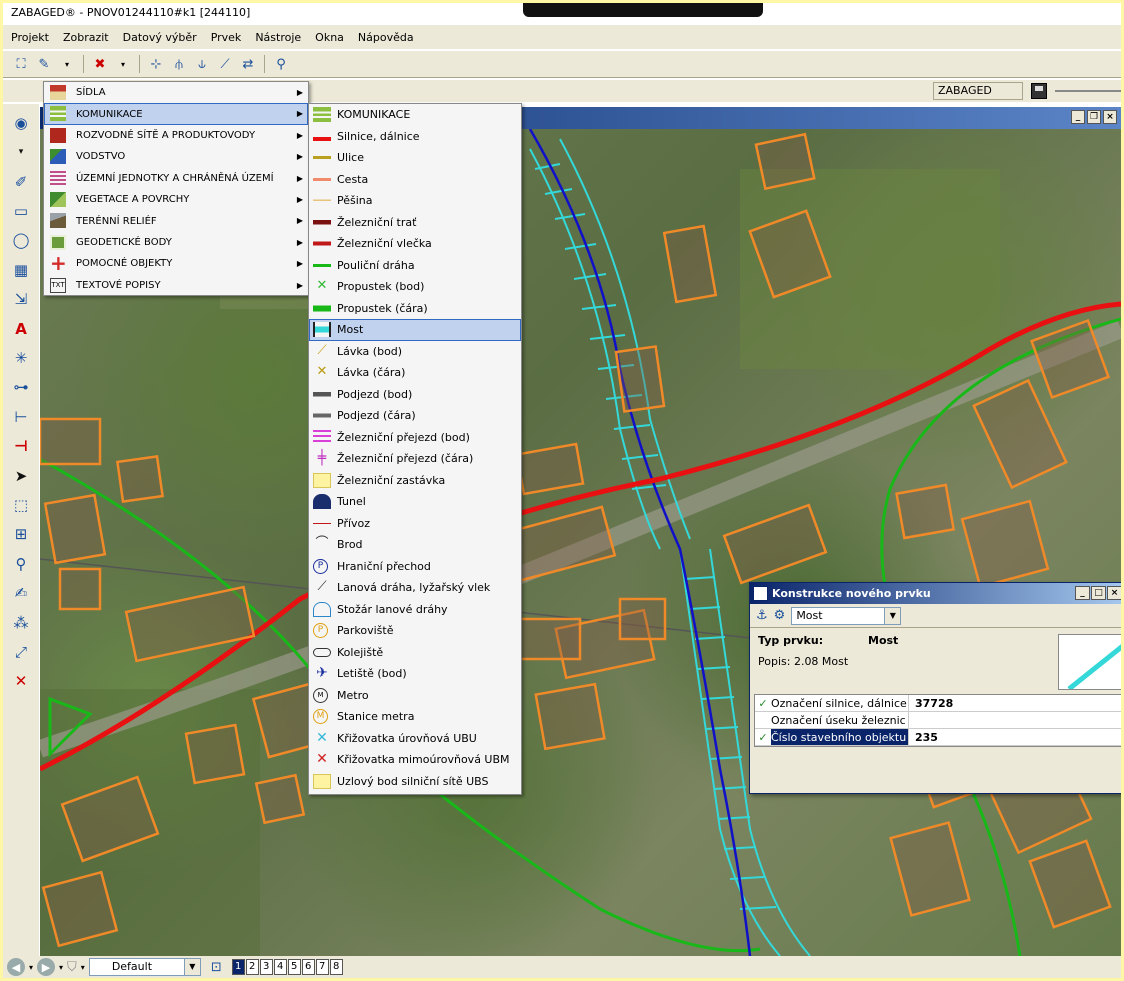 This screenshot has height=981, width=1124. I want to click on distance-tool-icon: ⊣, so click(21, 445).